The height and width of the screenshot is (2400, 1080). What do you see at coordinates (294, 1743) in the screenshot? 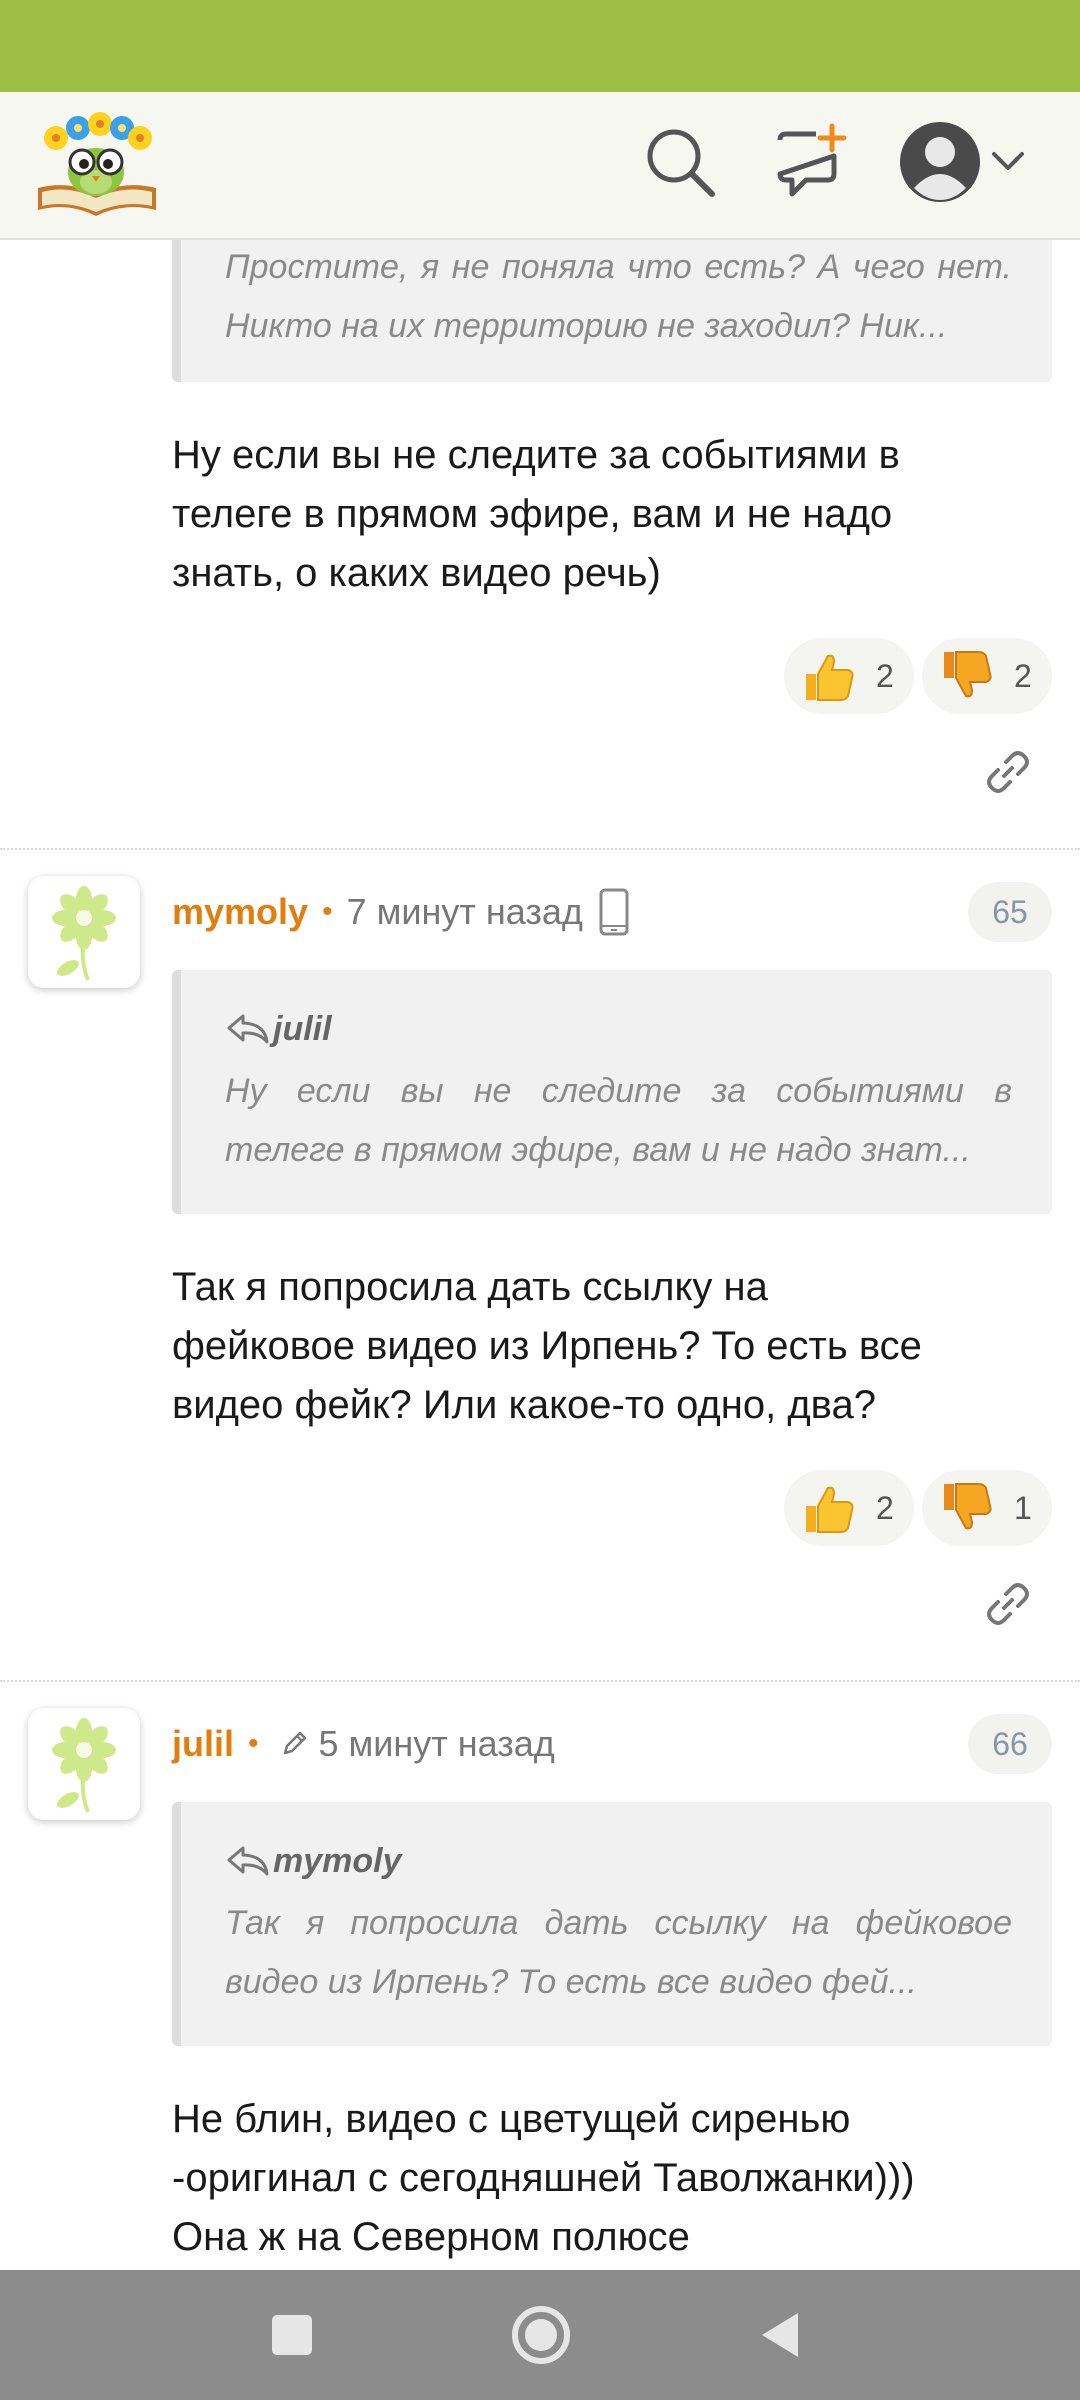
I see `edited-pencil-icon` at bounding box center [294, 1743].